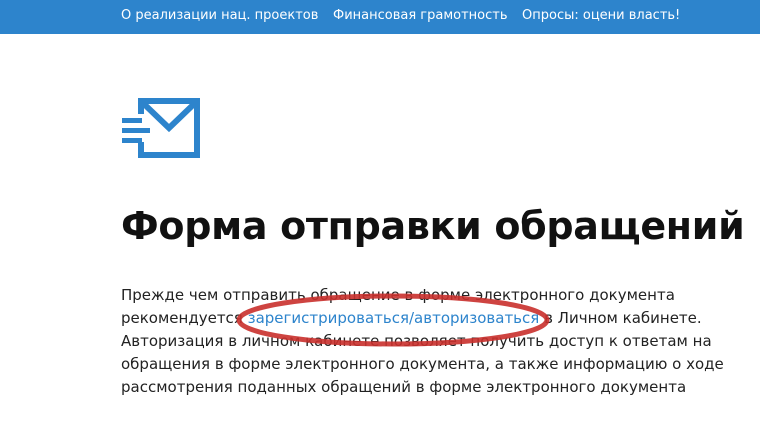 Image resolution: width=760 pixels, height=428 pixels. Describe the element at coordinates (420, 16) in the screenshot. I see `nav-link-financial-literacy: Финансовая грамотность` at that location.